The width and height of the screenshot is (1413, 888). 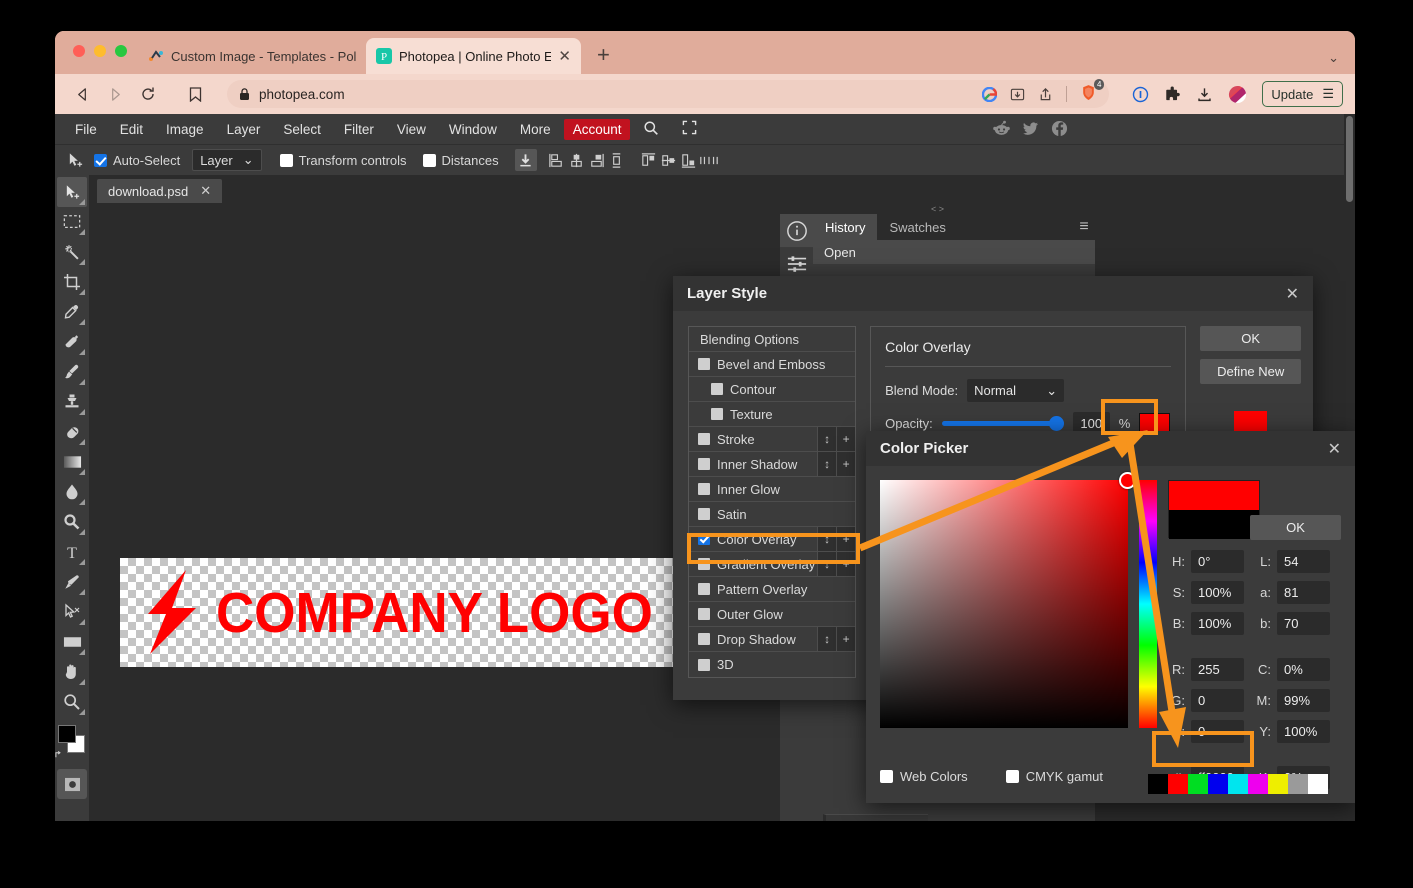 I want to click on zoom-tool-icon, so click(x=72, y=702).